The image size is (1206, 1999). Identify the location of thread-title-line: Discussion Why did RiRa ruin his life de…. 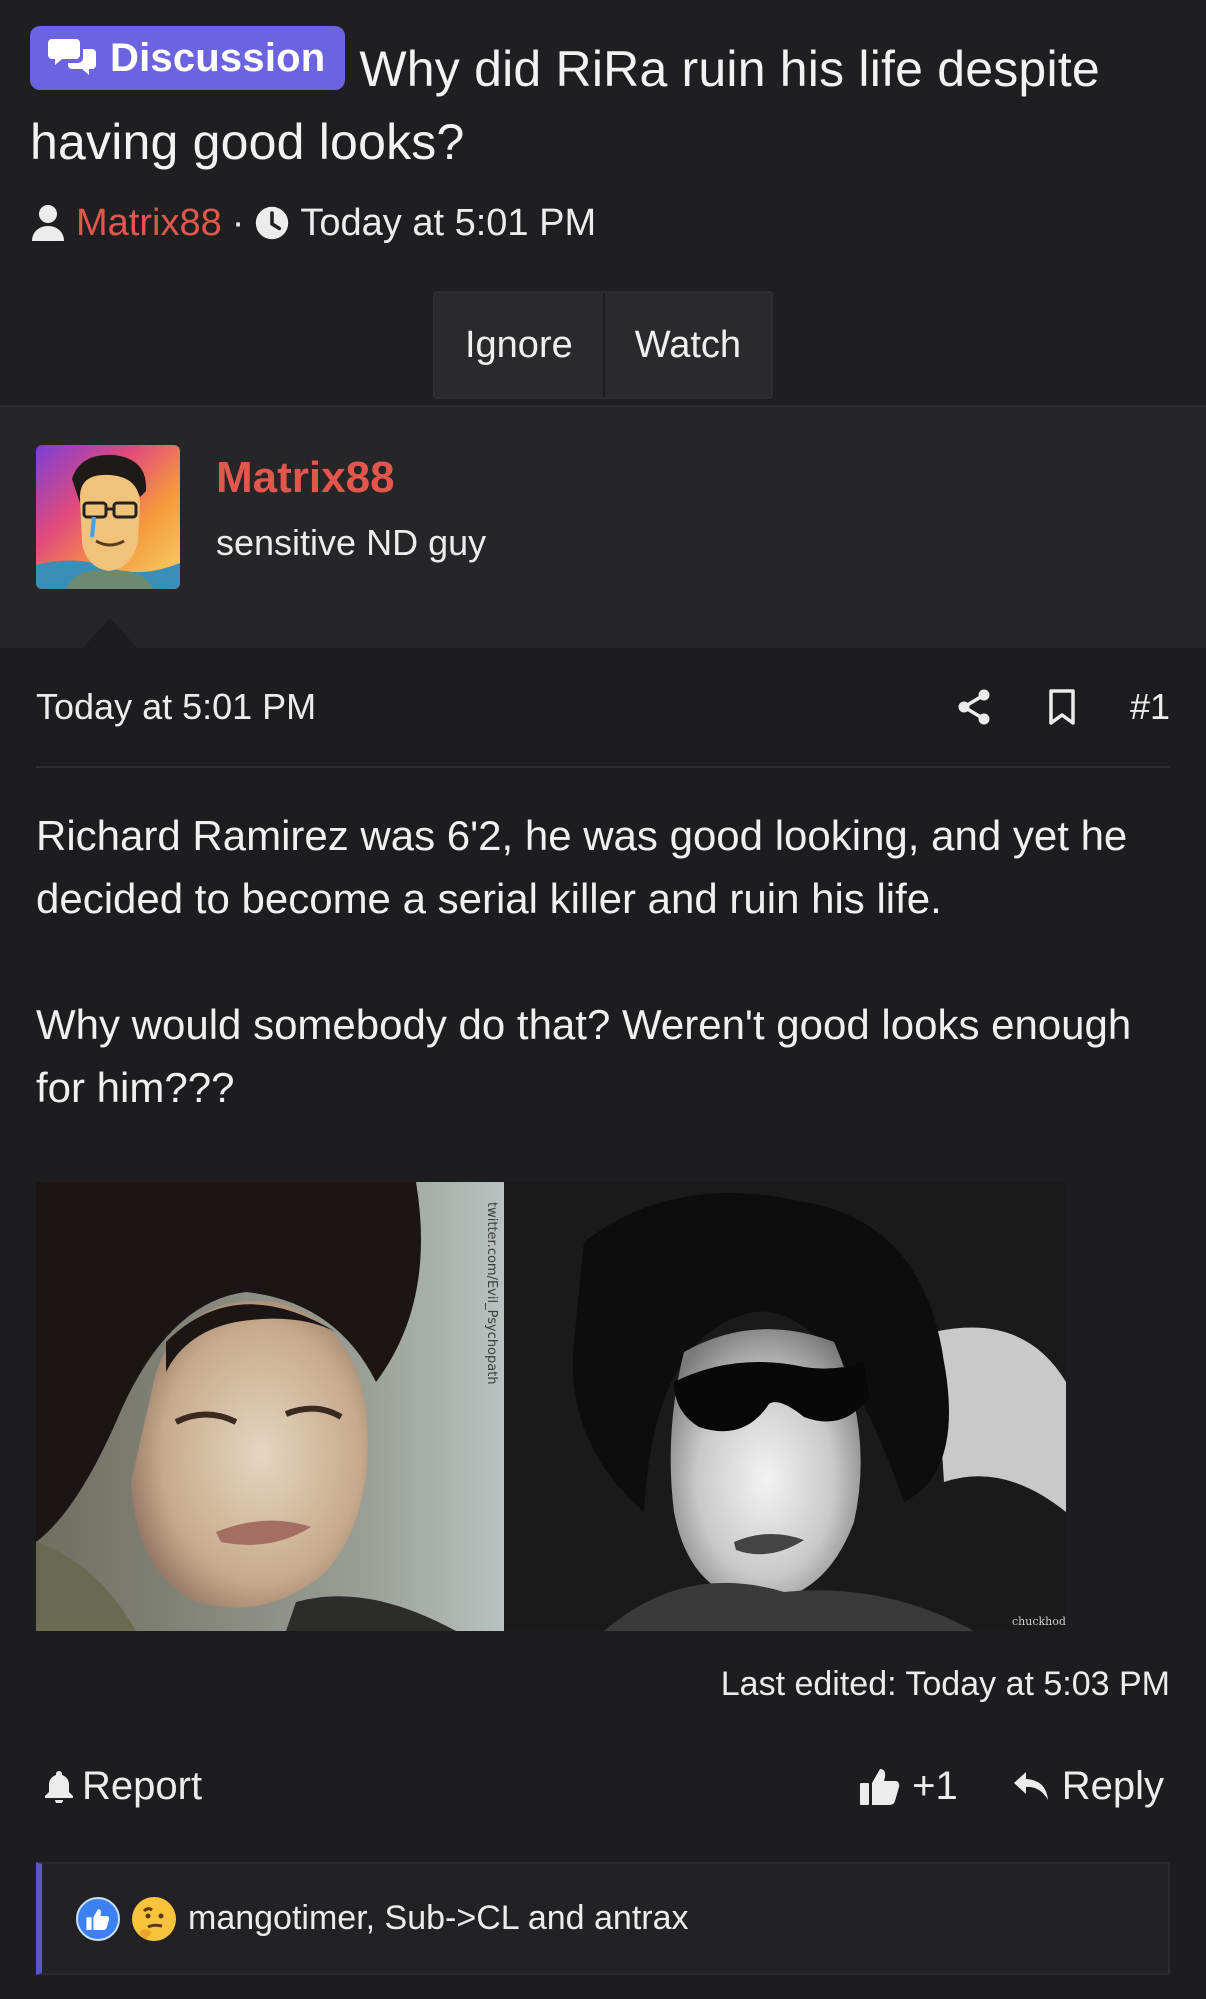
(603, 102).